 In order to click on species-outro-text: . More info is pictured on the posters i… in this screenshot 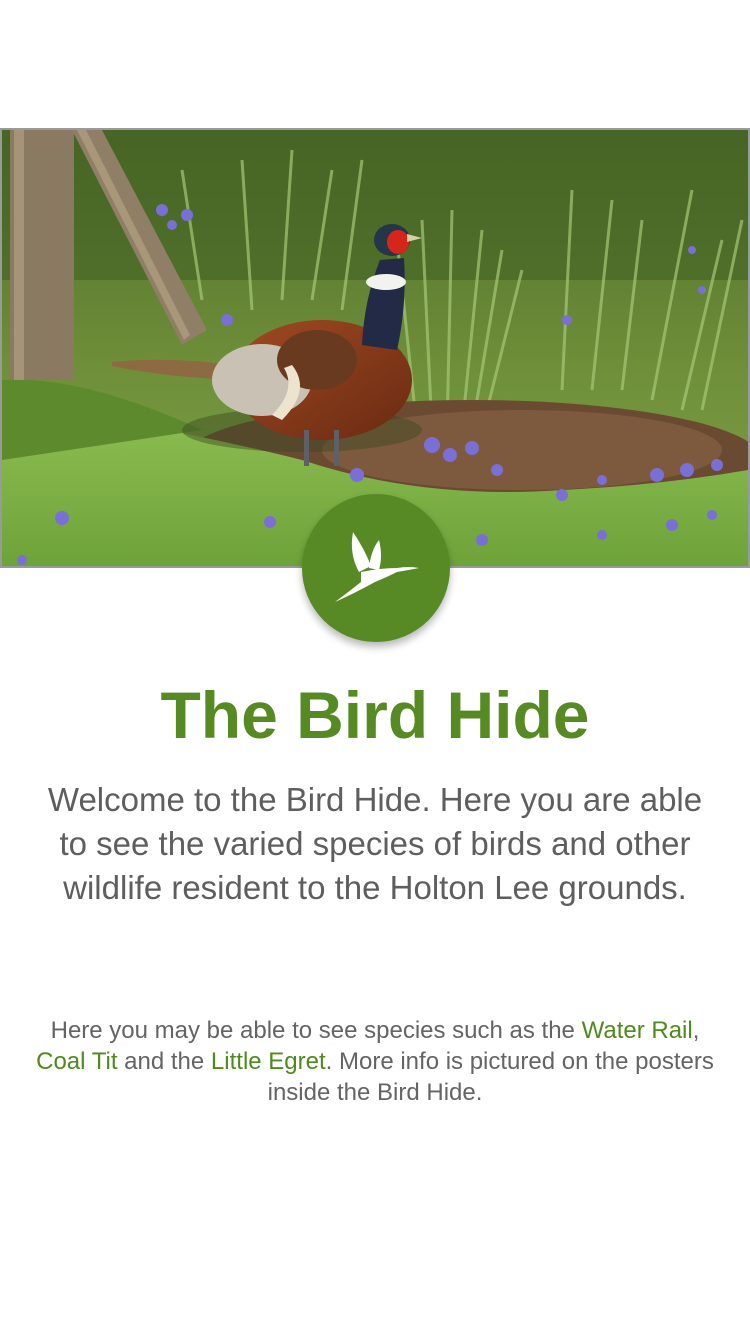, I will do `click(490, 1077)`.